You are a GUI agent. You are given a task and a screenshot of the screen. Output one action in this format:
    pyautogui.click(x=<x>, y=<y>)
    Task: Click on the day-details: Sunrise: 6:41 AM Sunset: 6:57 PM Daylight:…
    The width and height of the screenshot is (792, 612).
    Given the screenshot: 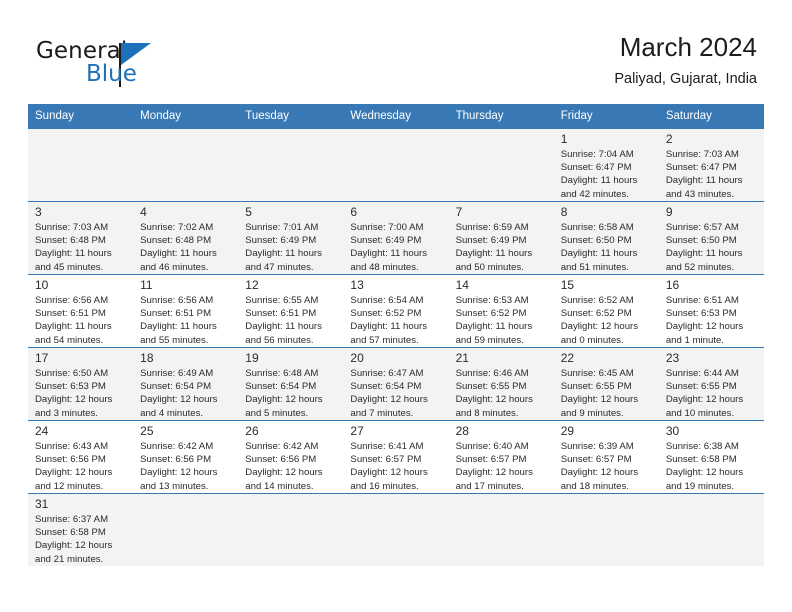 What is the action you would take?
    pyautogui.click(x=395, y=466)
    